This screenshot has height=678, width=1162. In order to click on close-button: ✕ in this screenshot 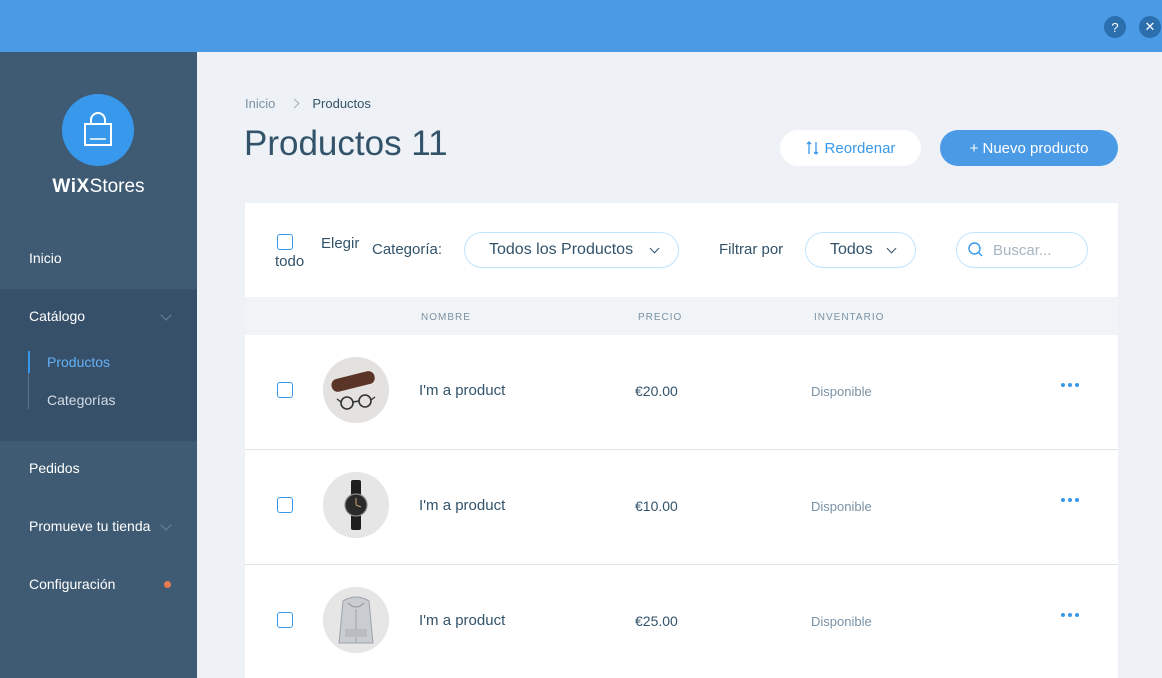, I will do `click(1150, 27)`.